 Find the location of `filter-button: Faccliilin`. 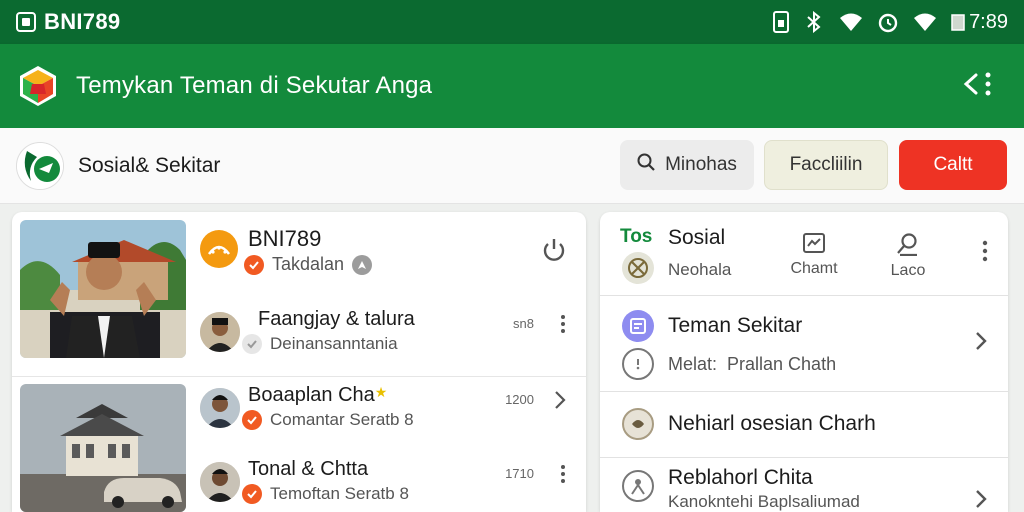

filter-button: Faccliilin is located at coordinates (826, 165).